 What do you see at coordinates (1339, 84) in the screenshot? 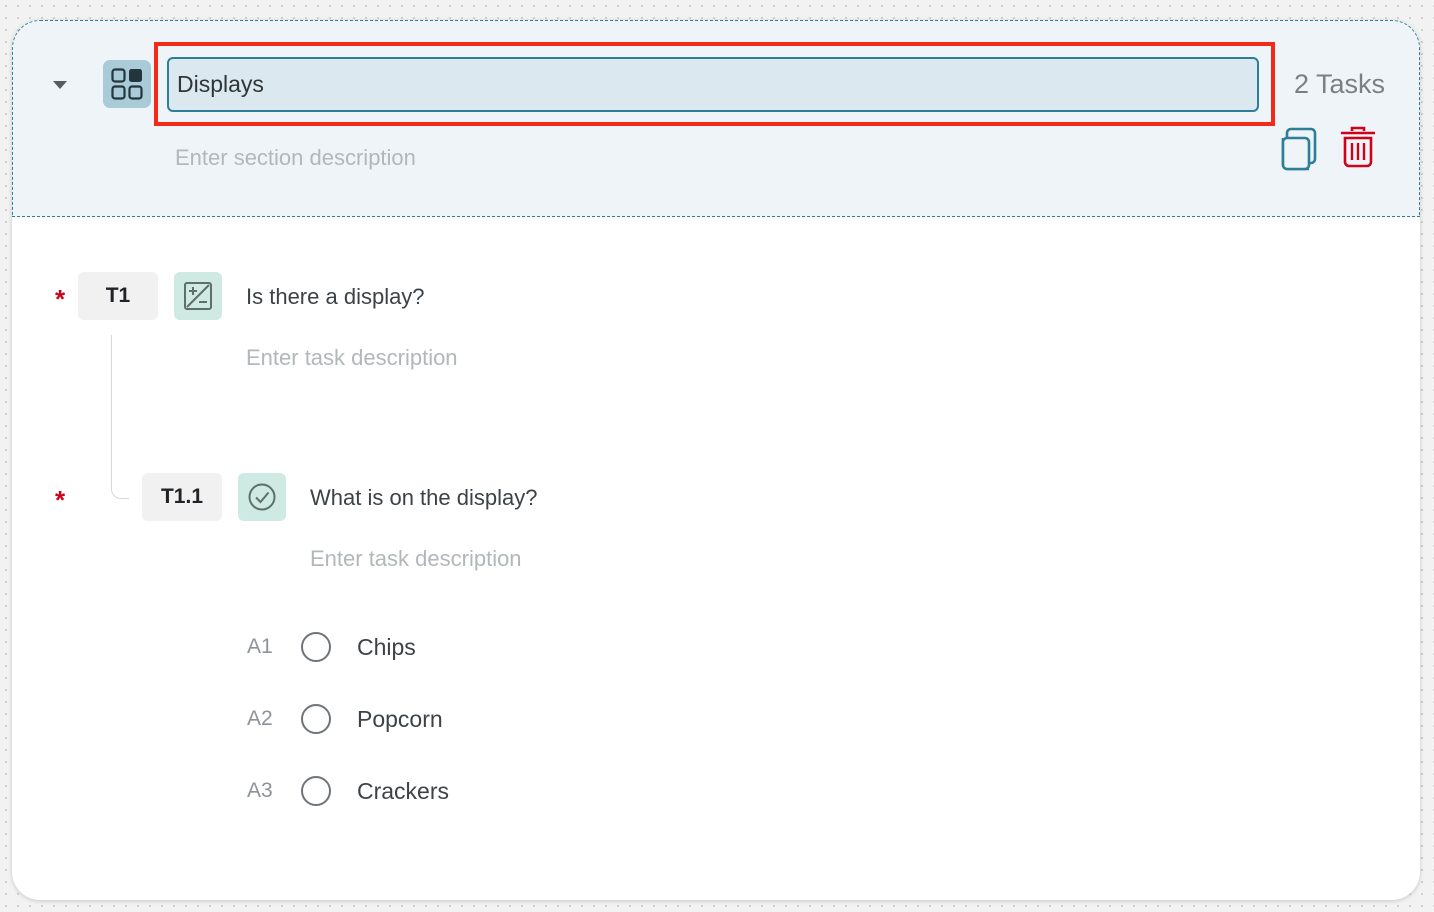
I see `task-count: 2 Tasks` at bounding box center [1339, 84].